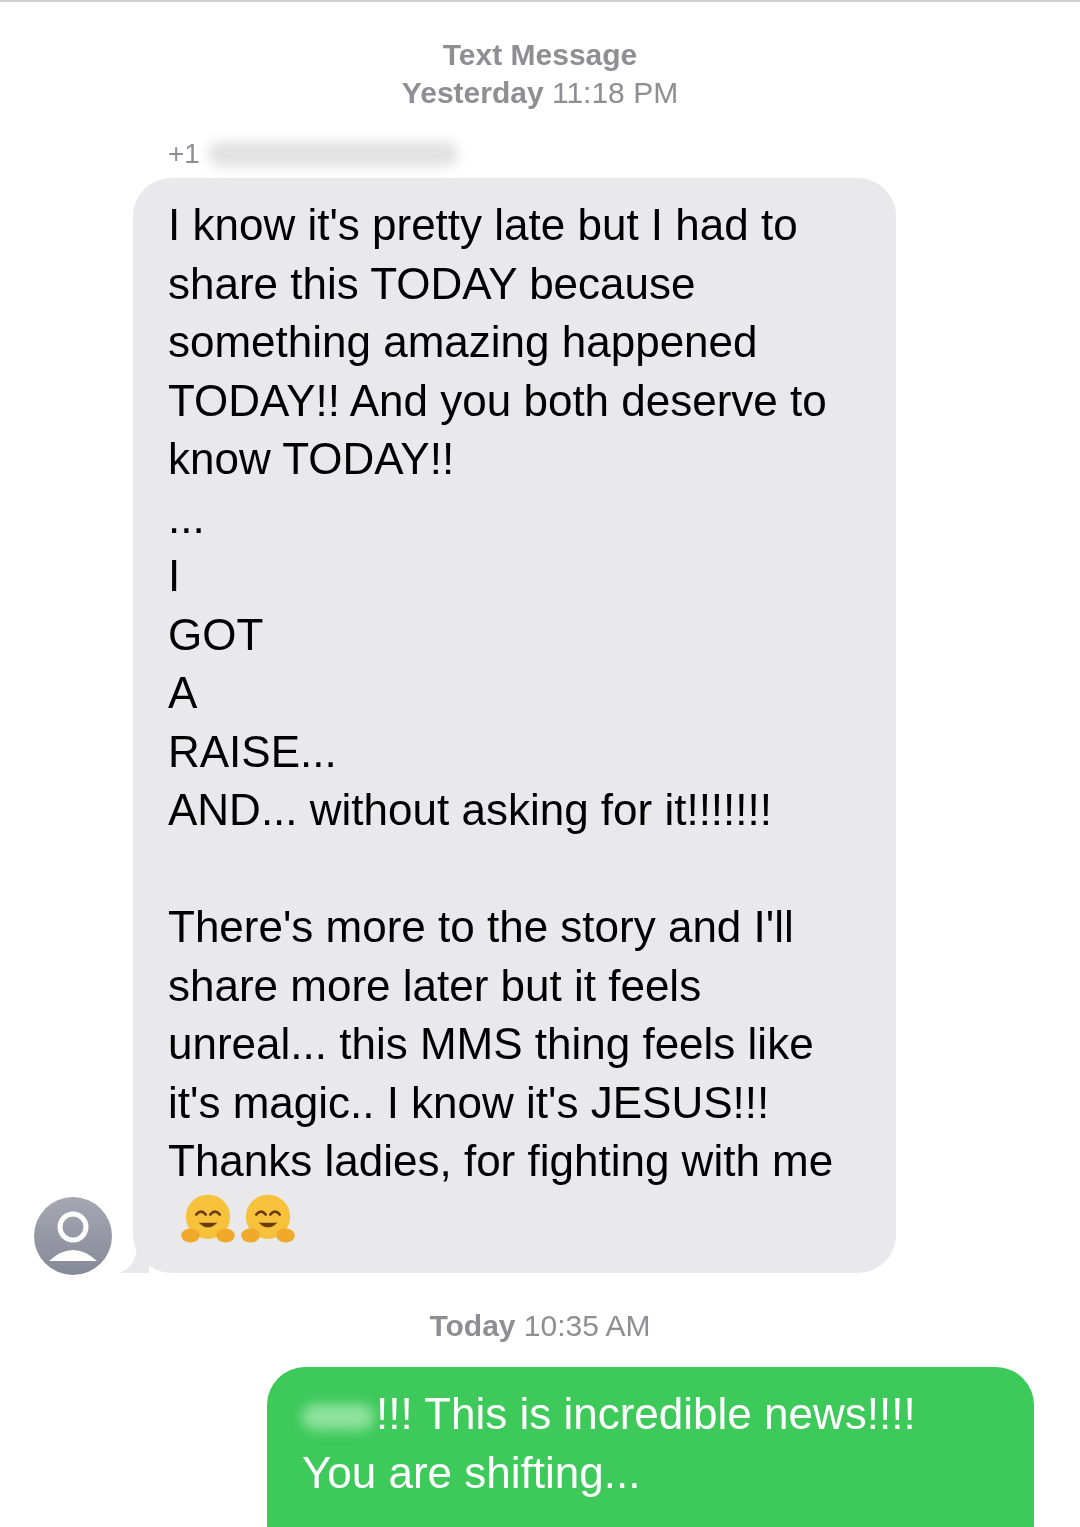 The image size is (1080, 1527). Describe the element at coordinates (184, 154) in the screenshot. I see `sender-number: +1` at that location.